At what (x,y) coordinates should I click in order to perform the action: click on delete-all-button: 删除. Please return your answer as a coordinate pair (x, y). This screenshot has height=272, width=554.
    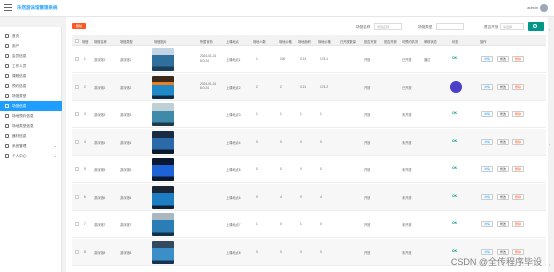
    Looking at the image, I should click on (79, 26).